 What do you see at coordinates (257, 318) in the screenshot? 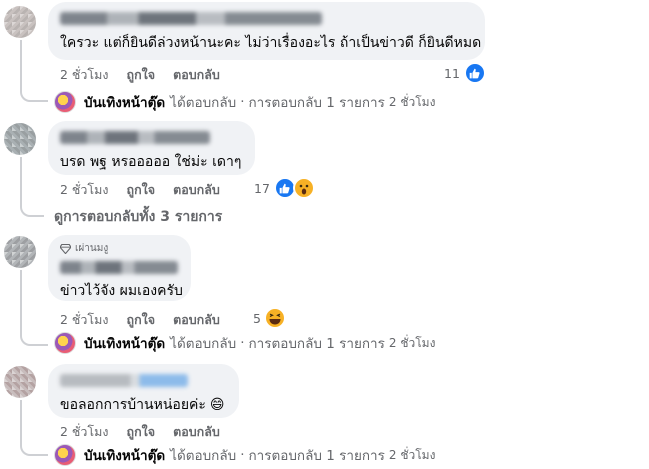
I see `reaction-count: 5` at bounding box center [257, 318].